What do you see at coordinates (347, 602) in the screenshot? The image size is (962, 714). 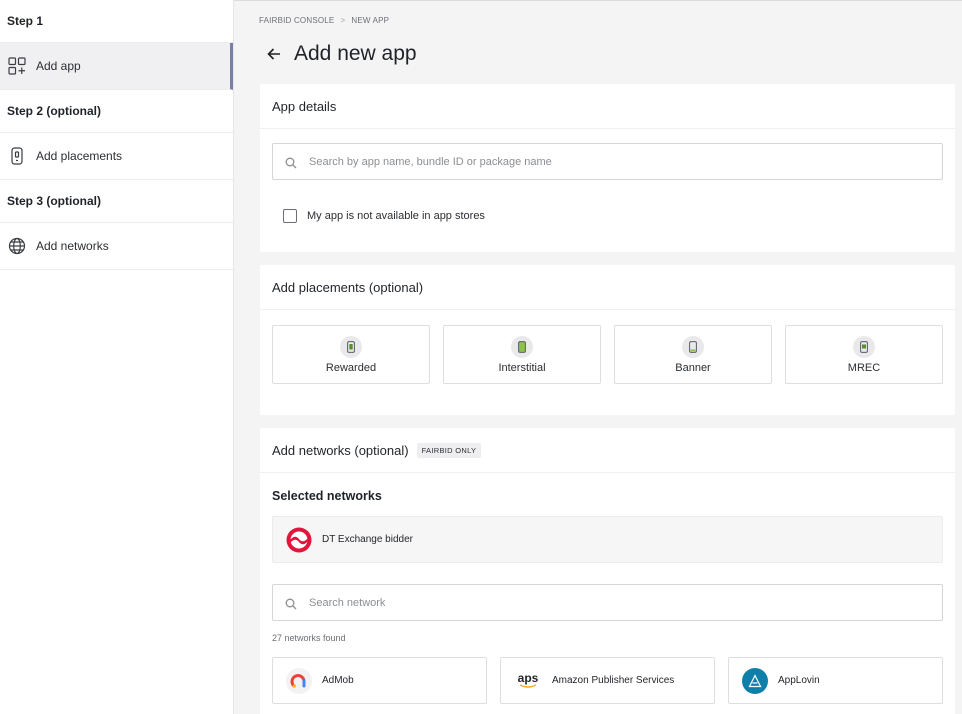 I see `network-search-placeholder: Search network` at bounding box center [347, 602].